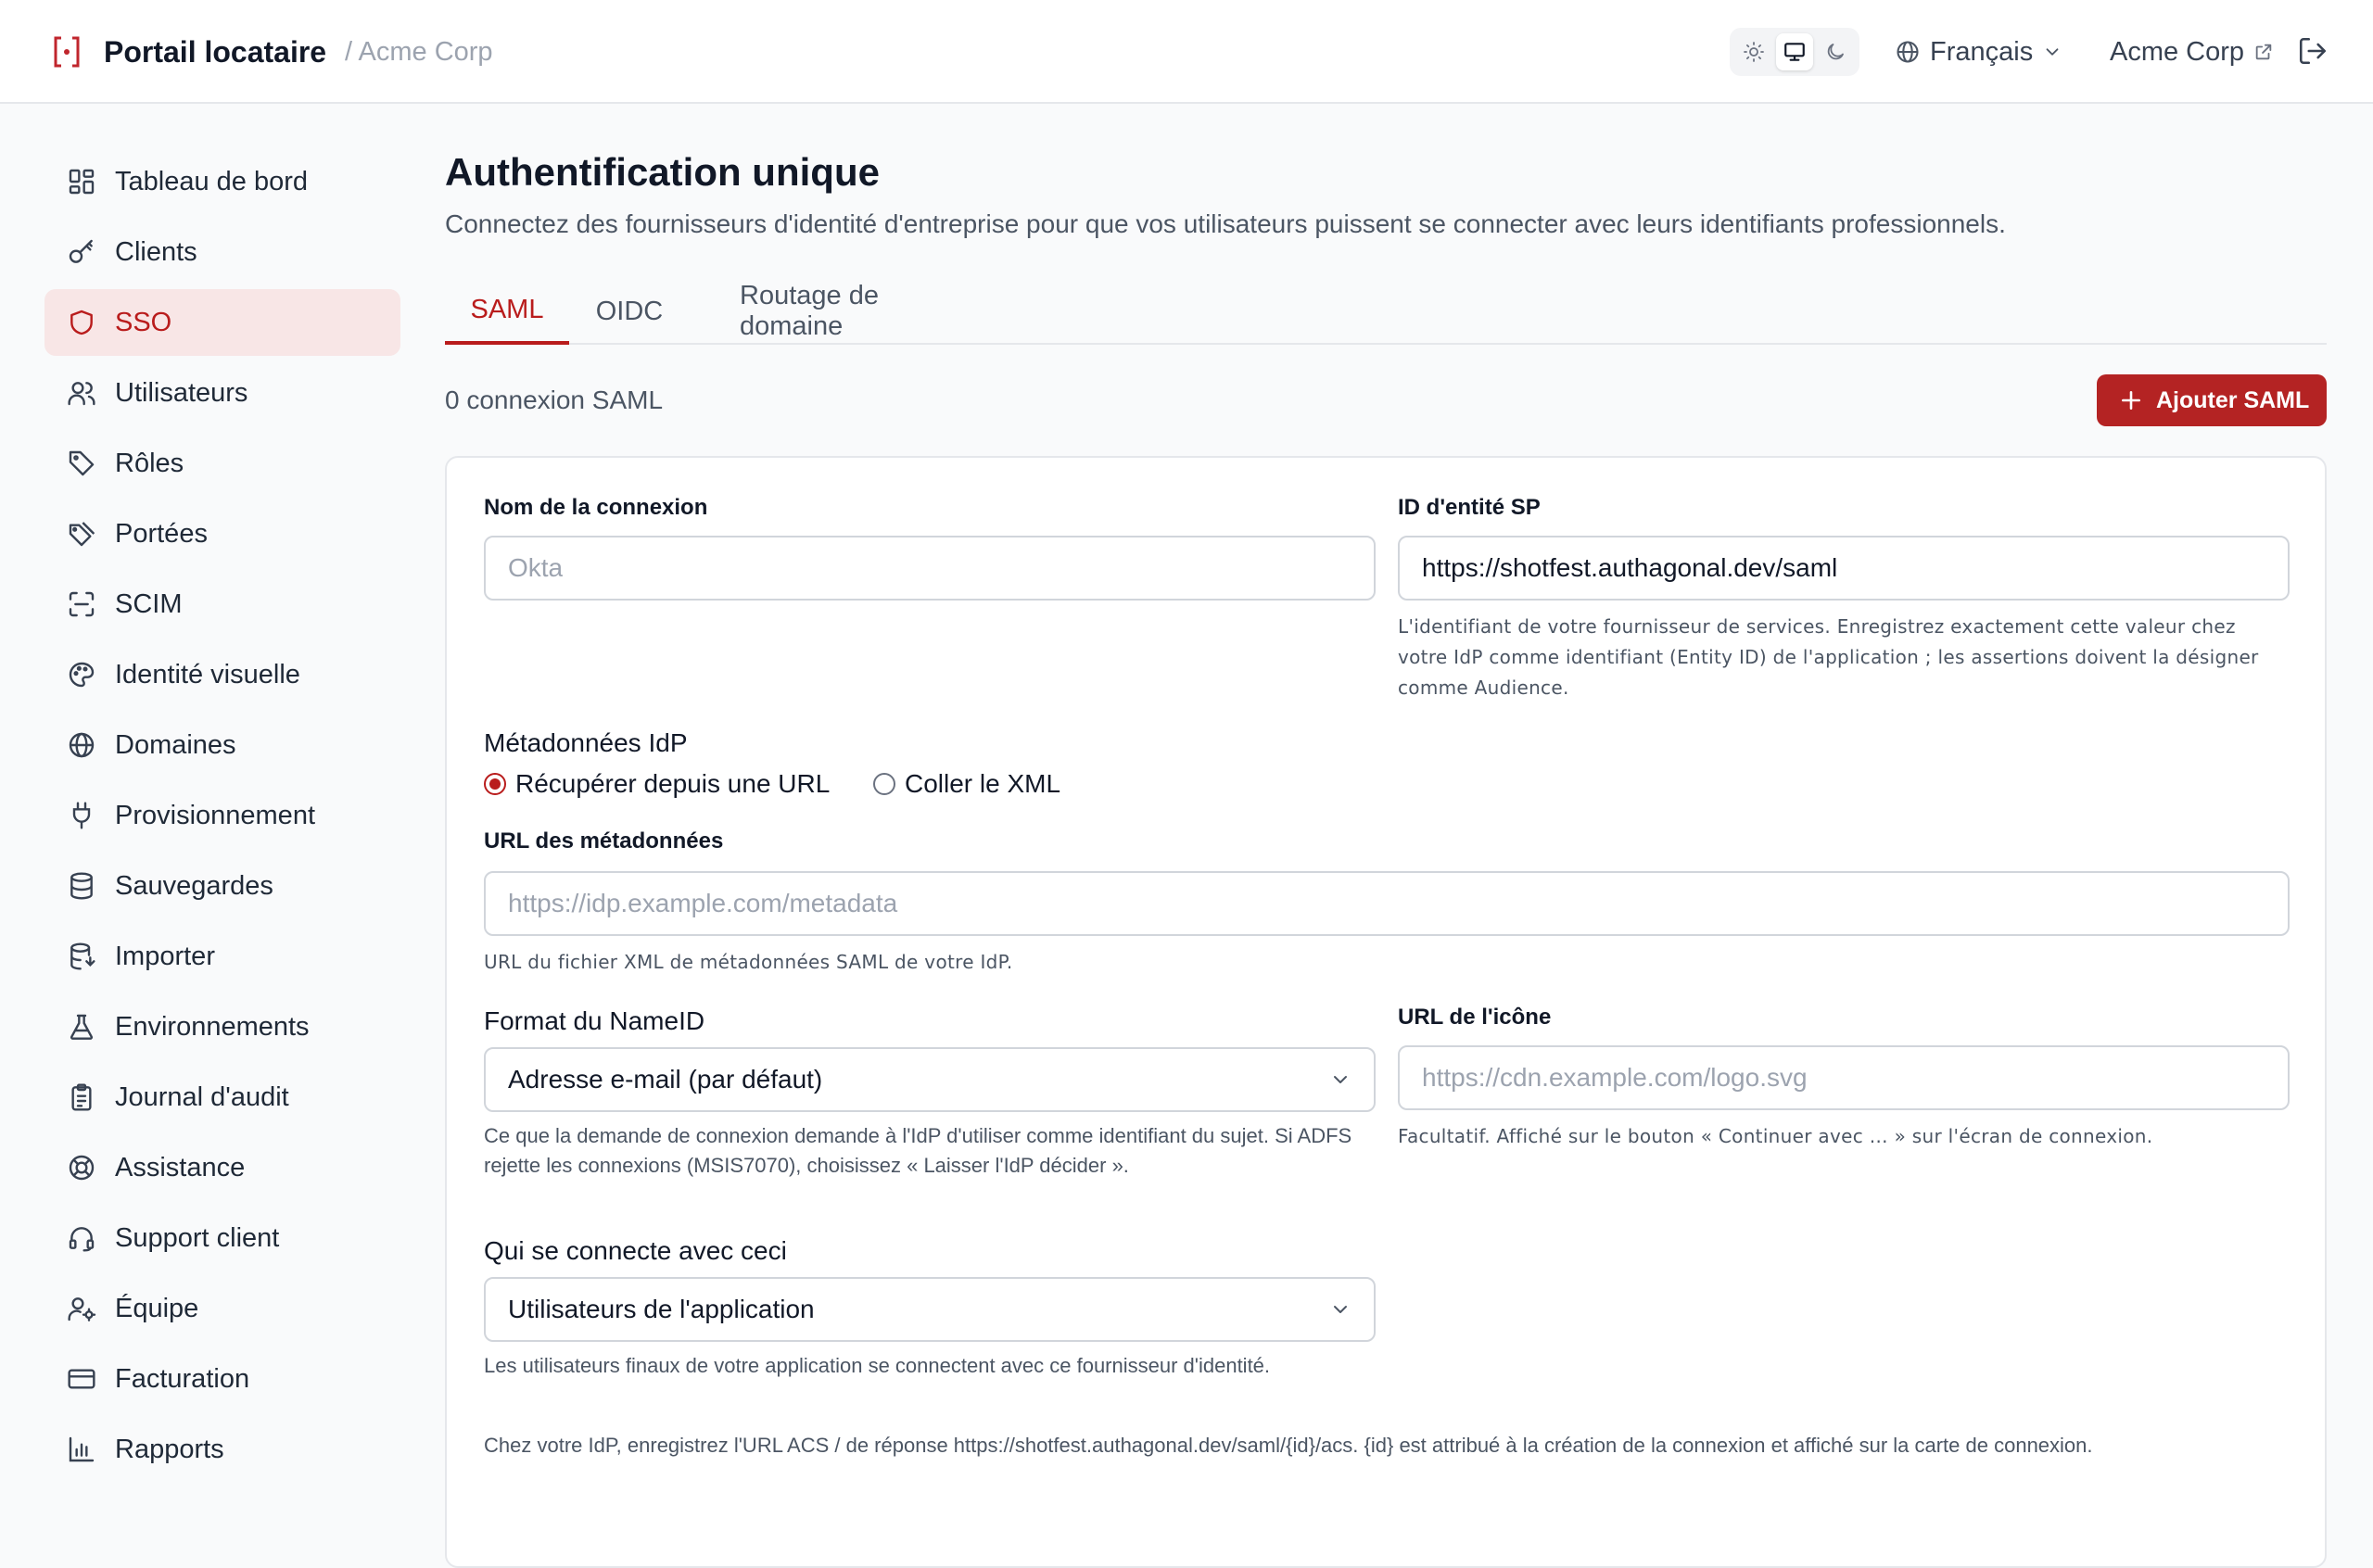 This screenshot has height=1568, width=2373. I want to click on database-import-icon, so click(83, 956).